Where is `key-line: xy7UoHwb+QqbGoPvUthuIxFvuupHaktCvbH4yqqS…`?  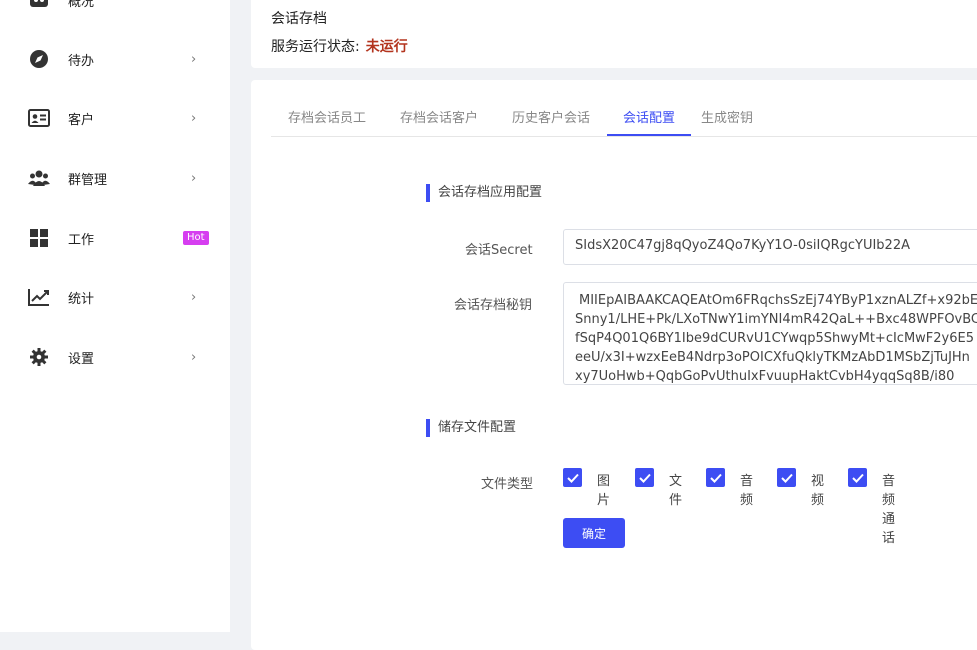 key-line: xy7UoHwb+QqbGoPvUthuIxFvuupHaktCvbH4yqqS… is located at coordinates (765, 376).